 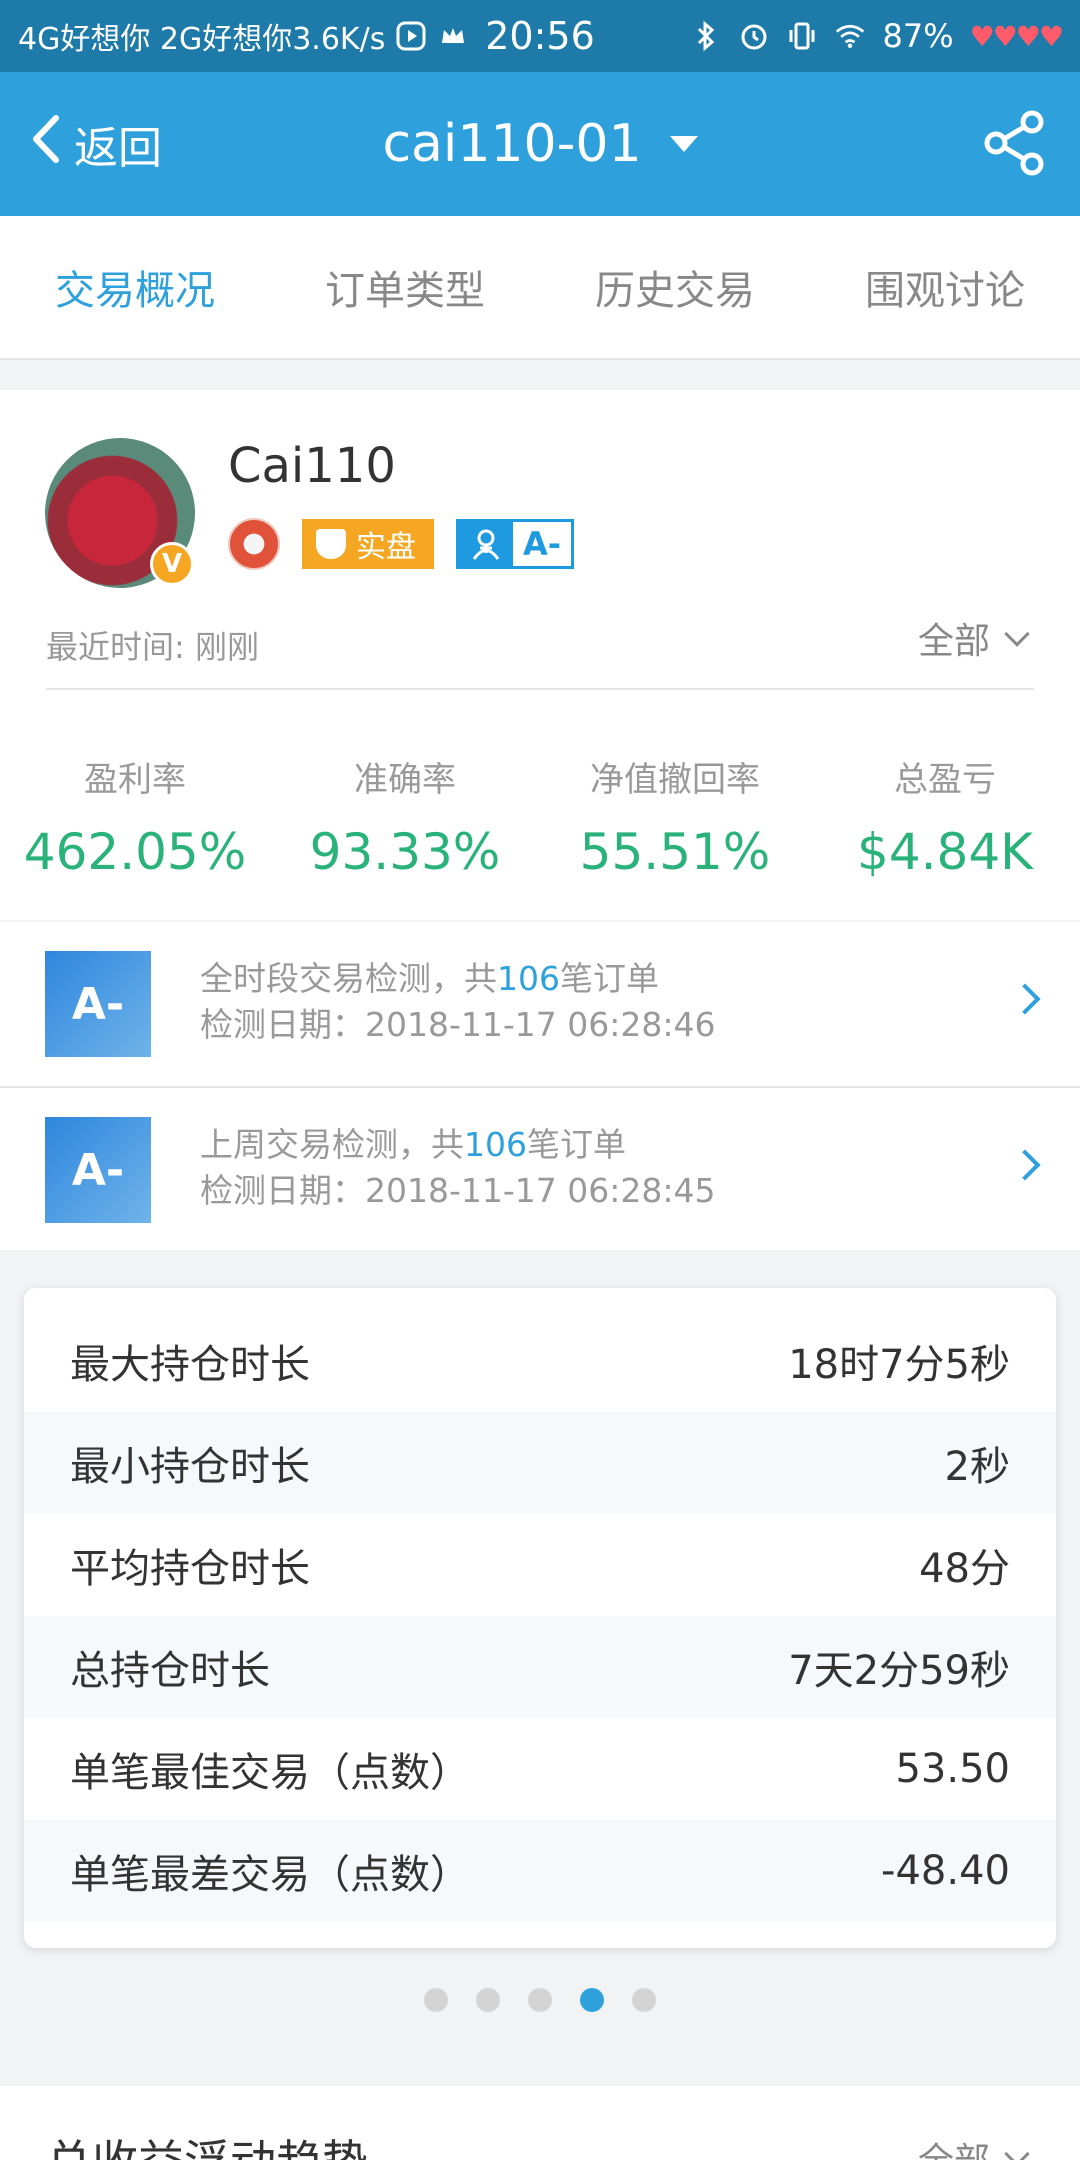 What do you see at coordinates (453, 36) in the screenshot?
I see `crown-icon` at bounding box center [453, 36].